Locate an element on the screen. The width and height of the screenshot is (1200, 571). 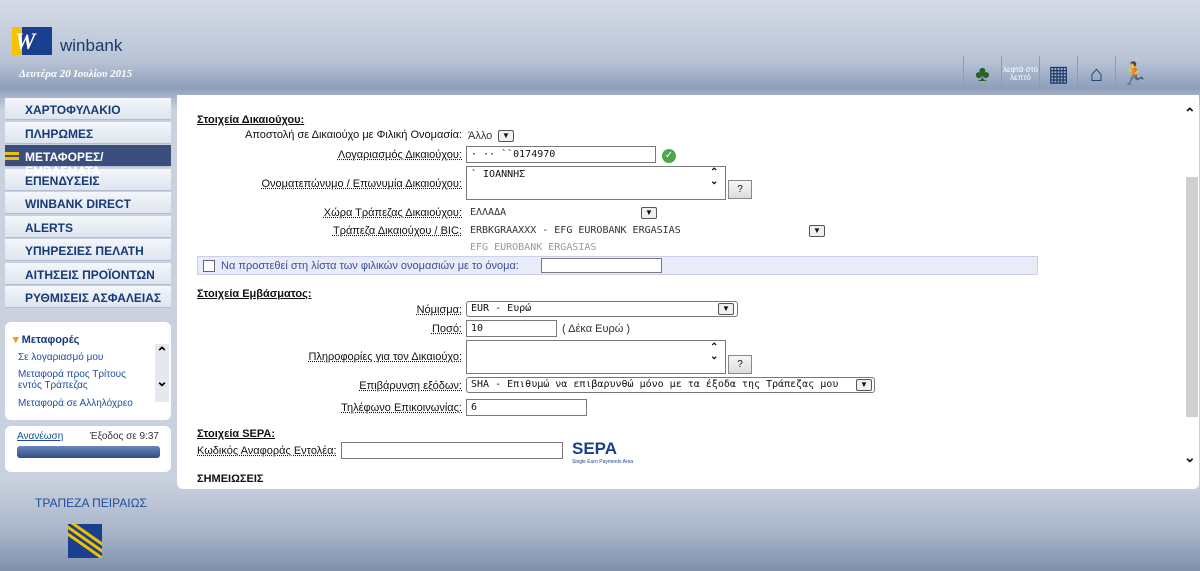
transfer-section-title: Στοιχεία Εμβάσματος: is located at coordinates (254, 294).